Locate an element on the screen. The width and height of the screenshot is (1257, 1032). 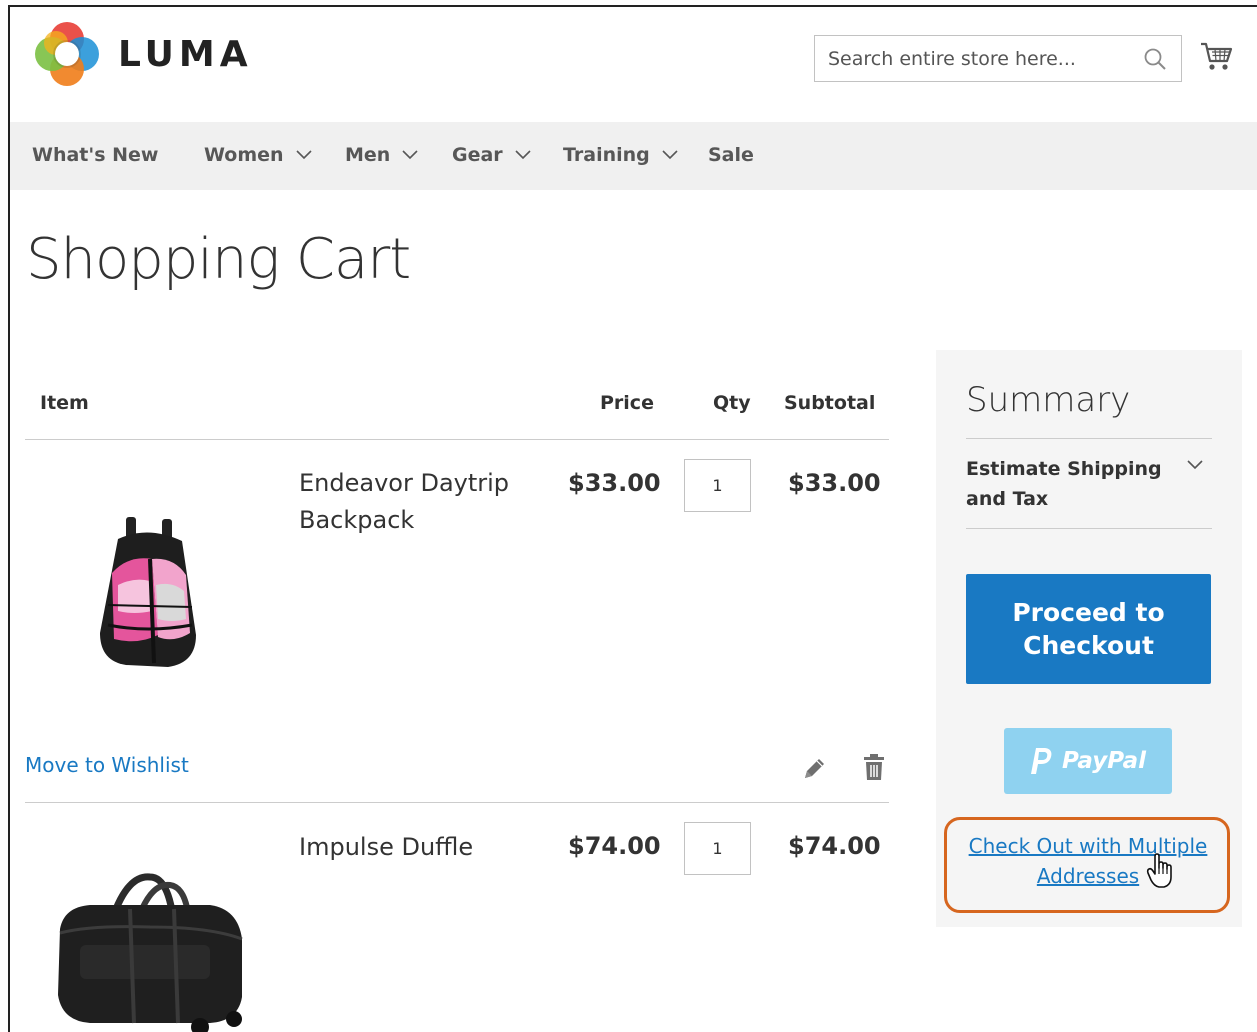
duffle-bag-image is located at coordinates (150, 950).